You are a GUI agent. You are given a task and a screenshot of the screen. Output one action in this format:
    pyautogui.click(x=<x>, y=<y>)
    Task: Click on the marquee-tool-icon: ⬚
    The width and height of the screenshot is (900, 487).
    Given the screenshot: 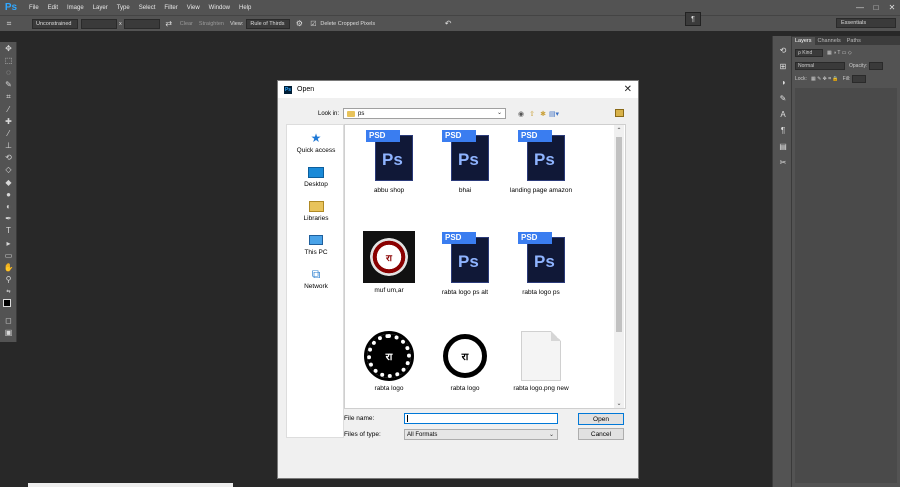 What is the action you would take?
    pyautogui.click(x=8, y=60)
    